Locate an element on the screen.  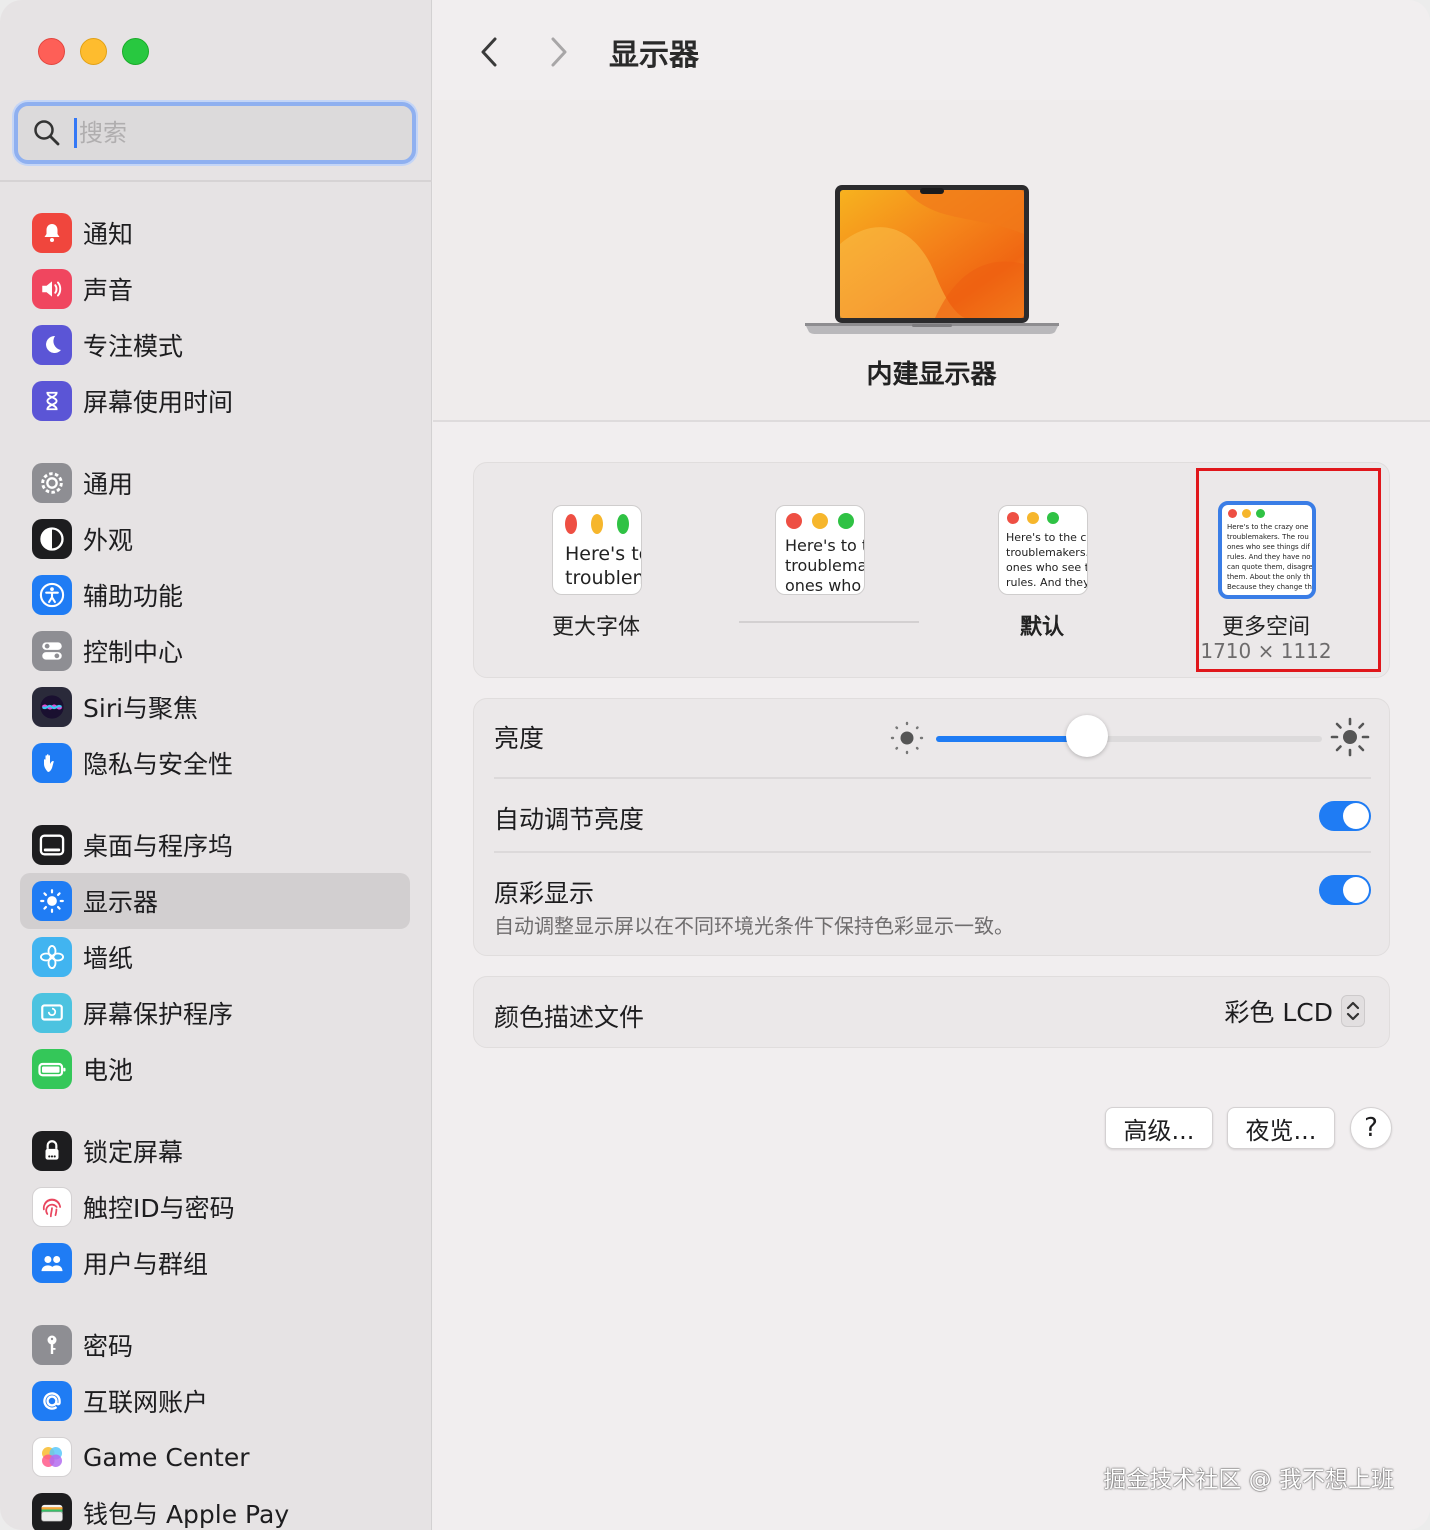
sidebar-item: 锁定屏幕 is located at coordinates (215, 1151).